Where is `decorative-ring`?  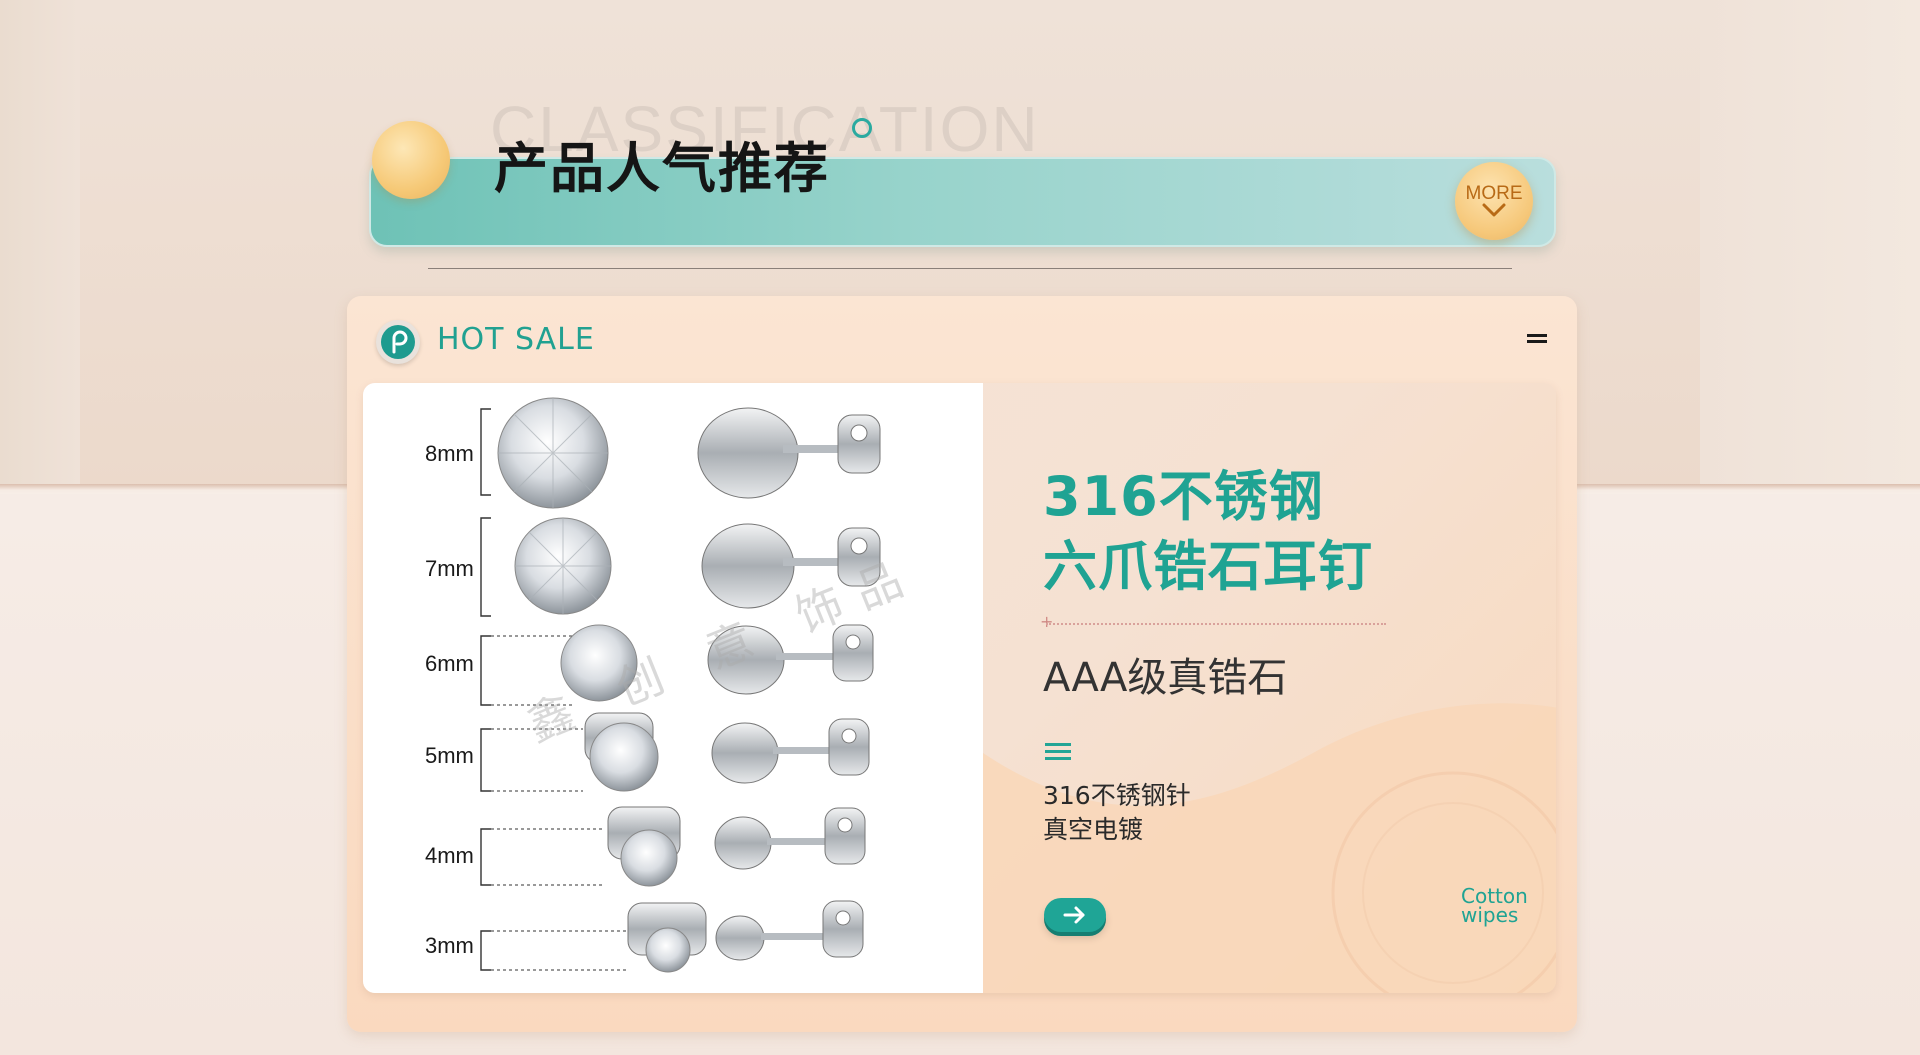
decorative-ring is located at coordinates (862, 128).